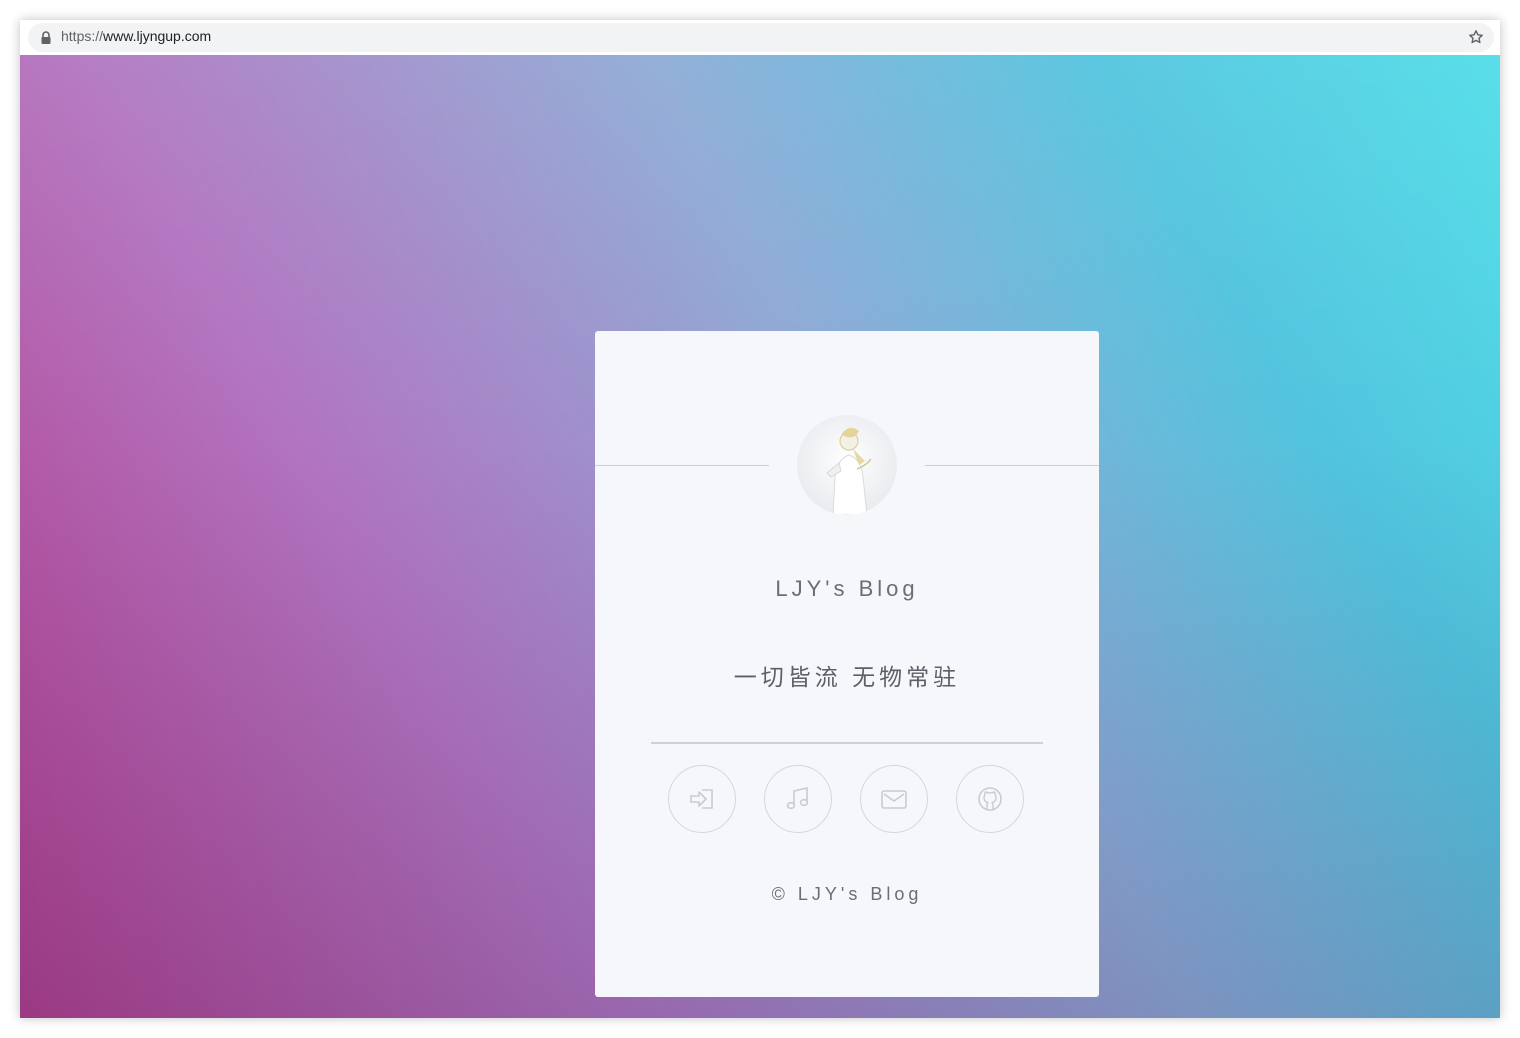 Image resolution: width=1520 pixels, height=1038 pixels. I want to click on bookmark-star-icon, so click(1476, 37).